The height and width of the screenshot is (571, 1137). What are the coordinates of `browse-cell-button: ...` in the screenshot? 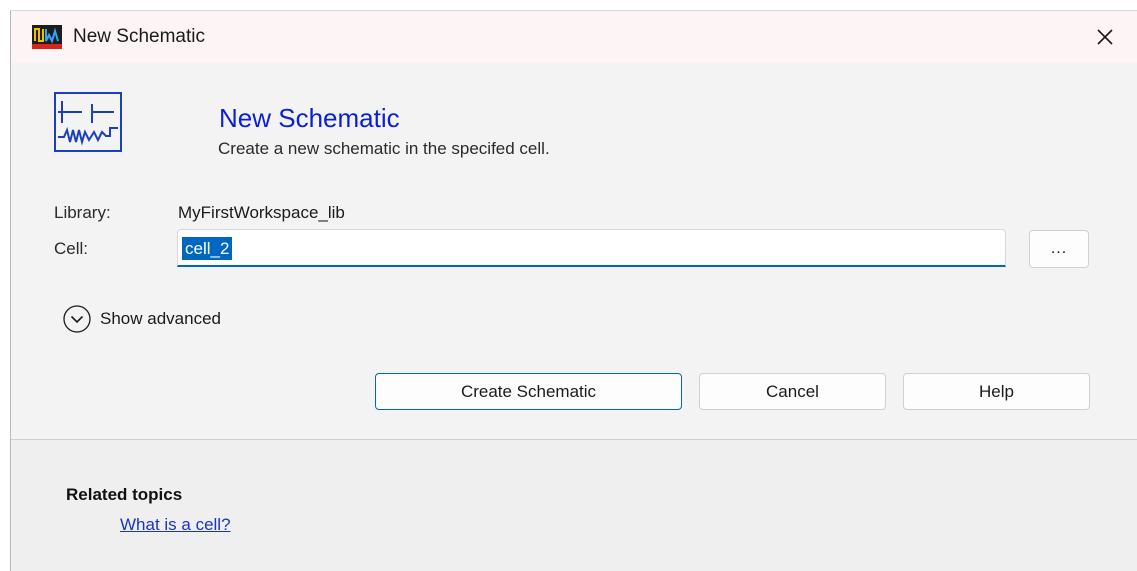 It's located at (1059, 249).